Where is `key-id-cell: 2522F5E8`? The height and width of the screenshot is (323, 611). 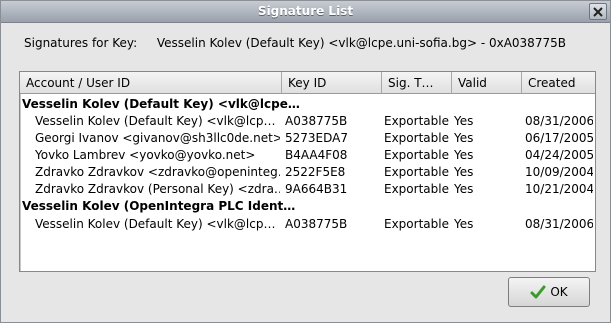 key-id-cell: 2522F5E8 is located at coordinates (315, 172).